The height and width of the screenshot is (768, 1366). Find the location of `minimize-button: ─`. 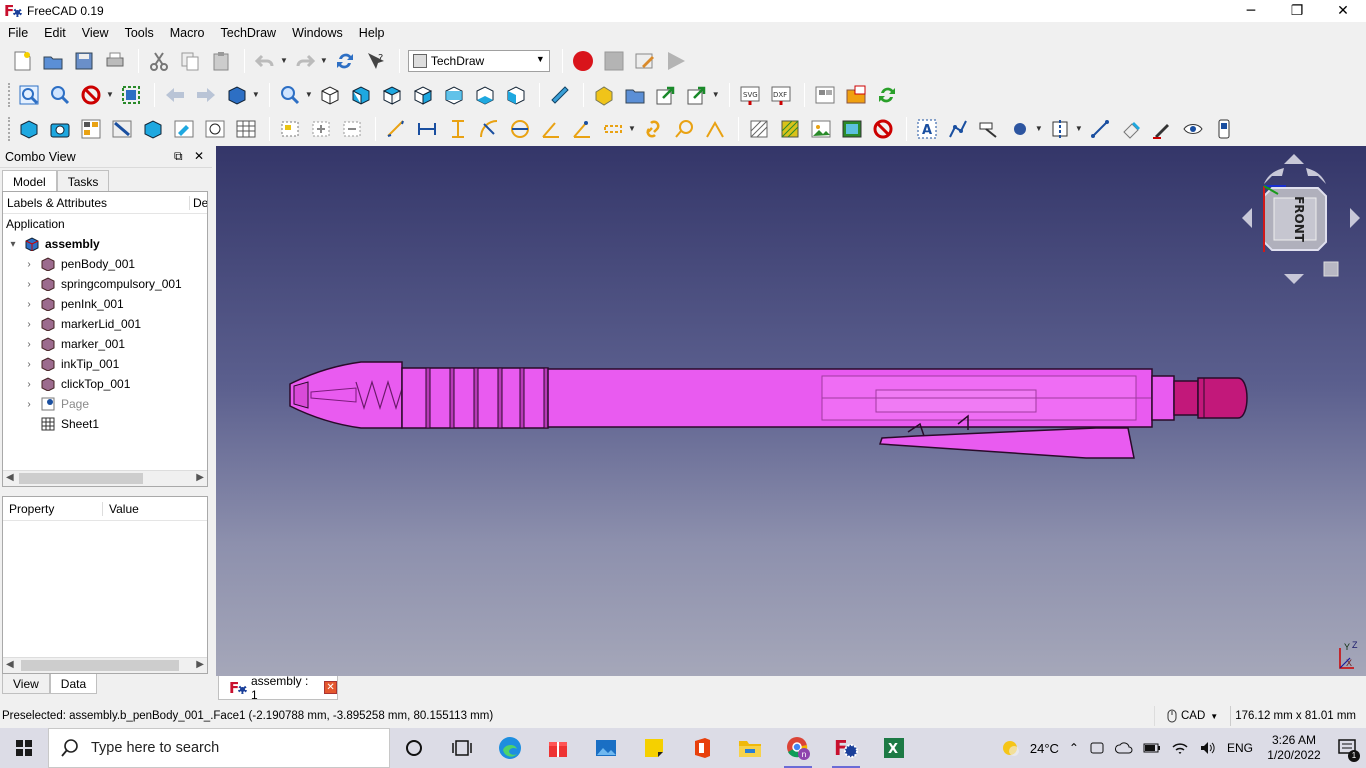

minimize-button: ─ is located at coordinates (1251, 11).